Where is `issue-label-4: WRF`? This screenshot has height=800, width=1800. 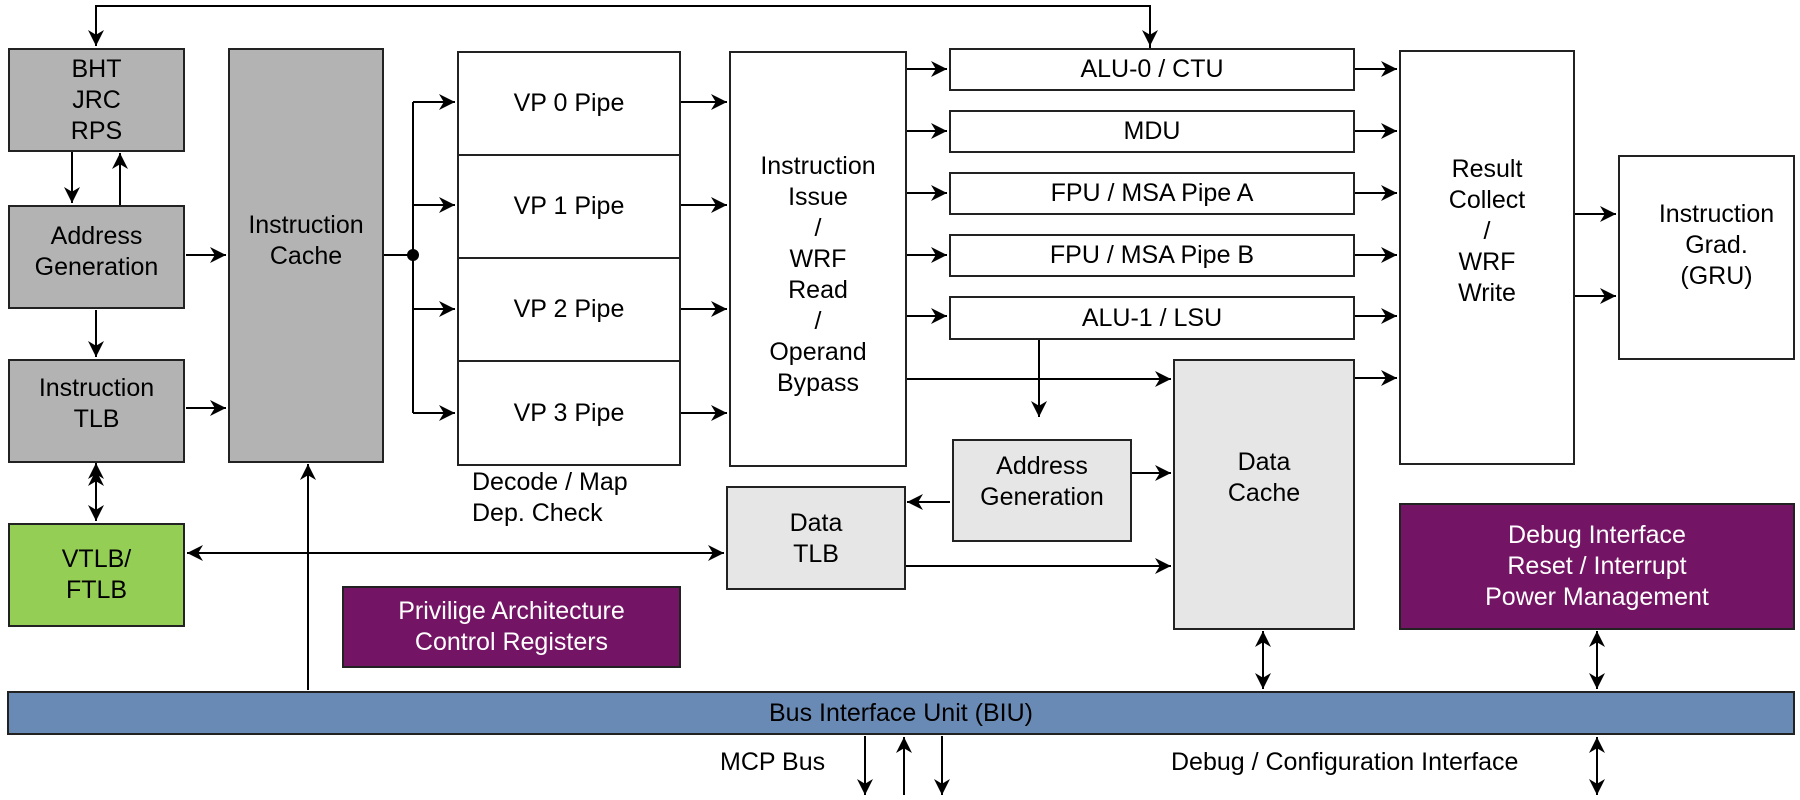 issue-label-4: WRF is located at coordinates (818, 259).